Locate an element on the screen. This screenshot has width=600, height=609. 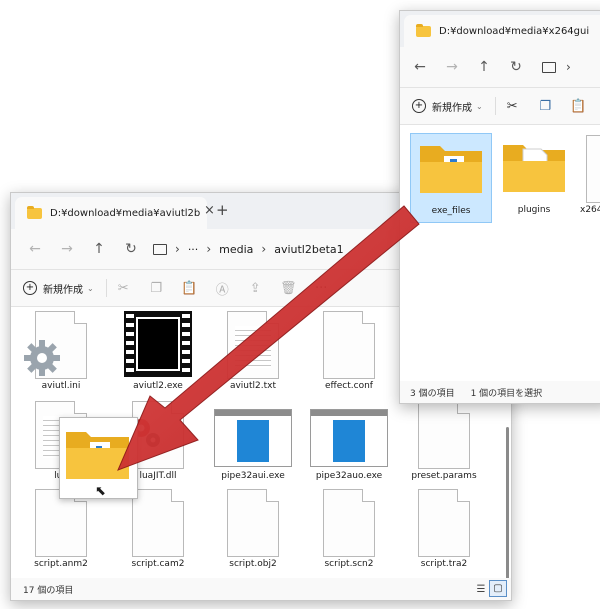
item-count: 17 個の項目 is located at coordinates (48, 590).